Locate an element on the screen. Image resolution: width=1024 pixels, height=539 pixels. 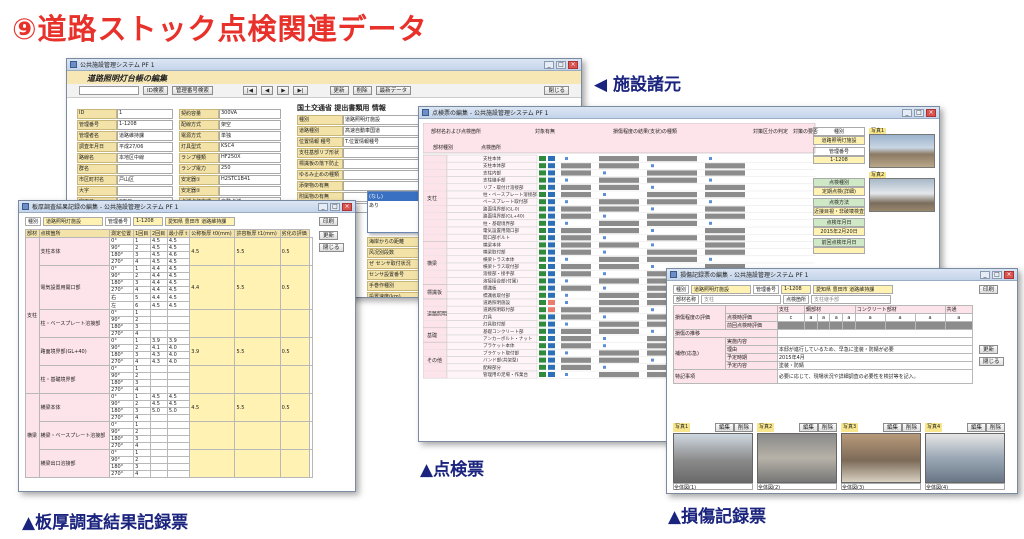
value-cell: 右 is located at coordinates (122, 297).